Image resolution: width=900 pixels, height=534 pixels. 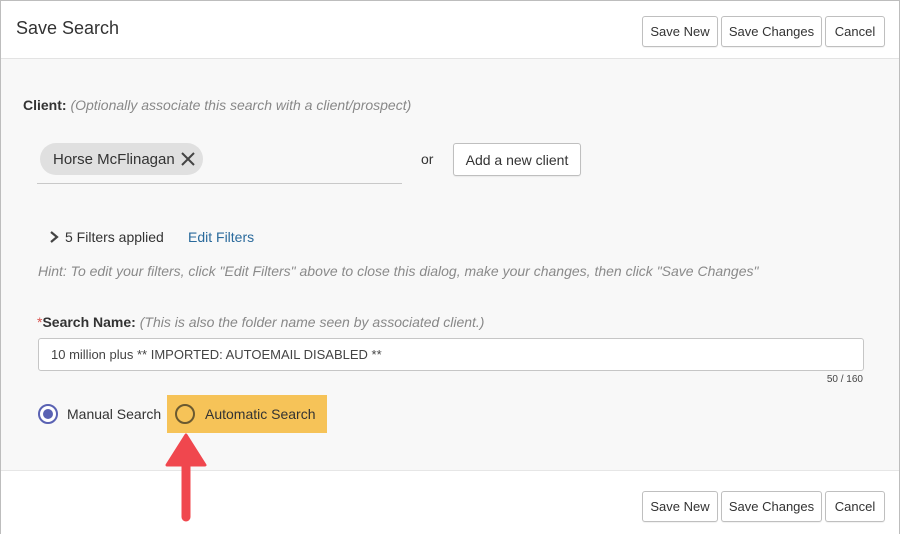 I want to click on client-chip: Horse McFlinagan, so click(x=121, y=159).